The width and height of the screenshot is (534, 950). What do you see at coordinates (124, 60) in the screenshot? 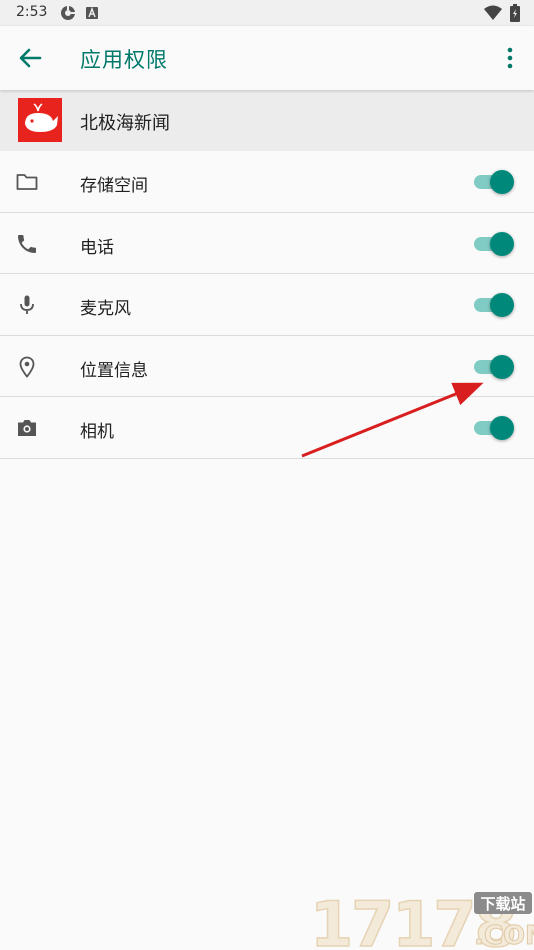
I see `page-title: 应用权限` at bounding box center [124, 60].